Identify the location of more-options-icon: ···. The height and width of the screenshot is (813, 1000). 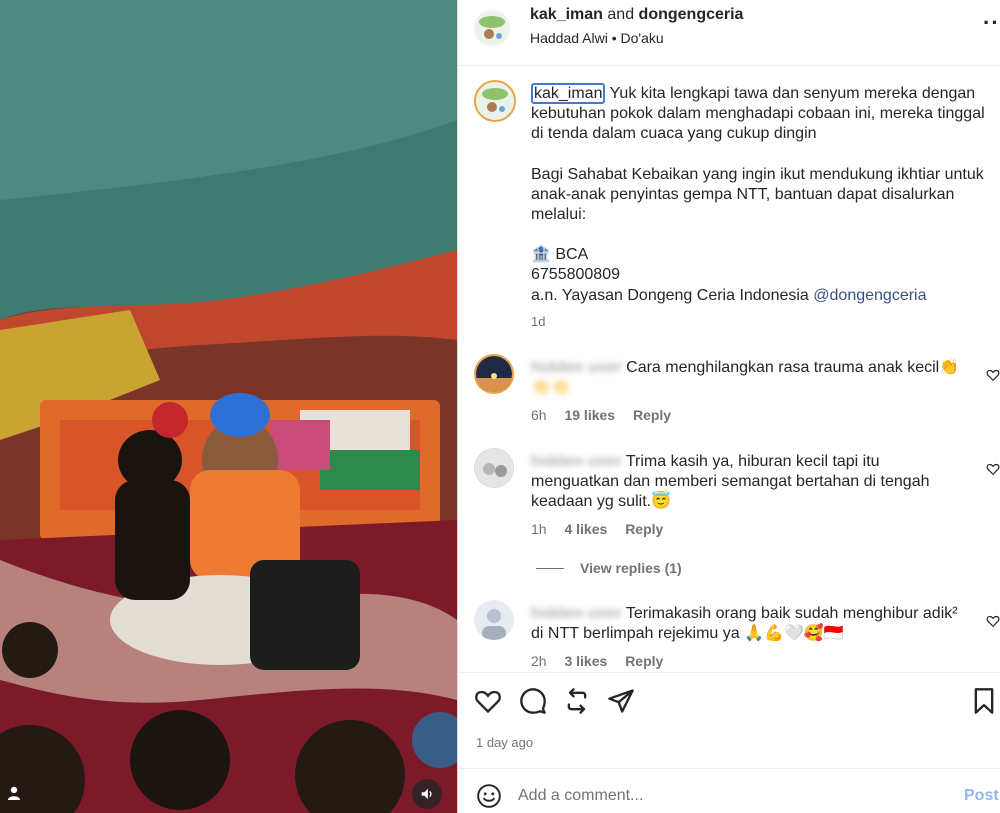
(991, 23).